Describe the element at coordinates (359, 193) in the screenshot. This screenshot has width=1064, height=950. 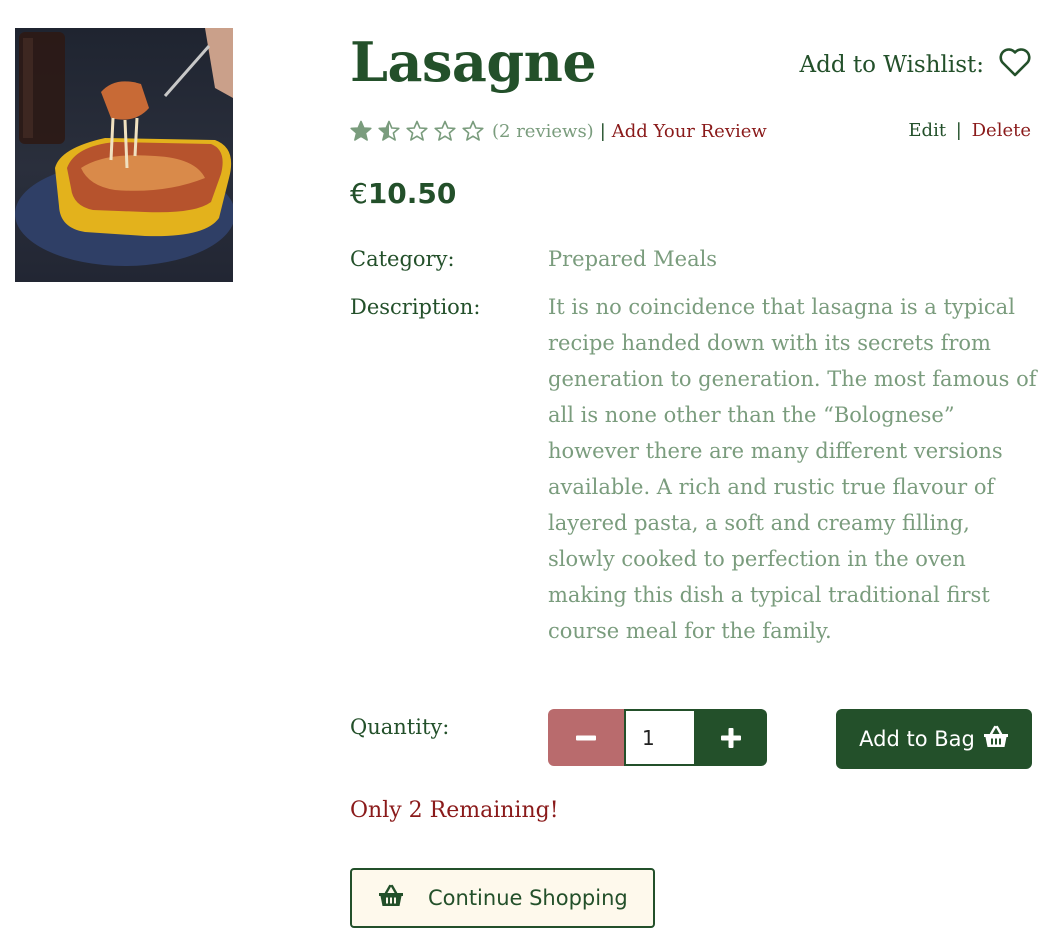
I see `price-currency: €` at that location.